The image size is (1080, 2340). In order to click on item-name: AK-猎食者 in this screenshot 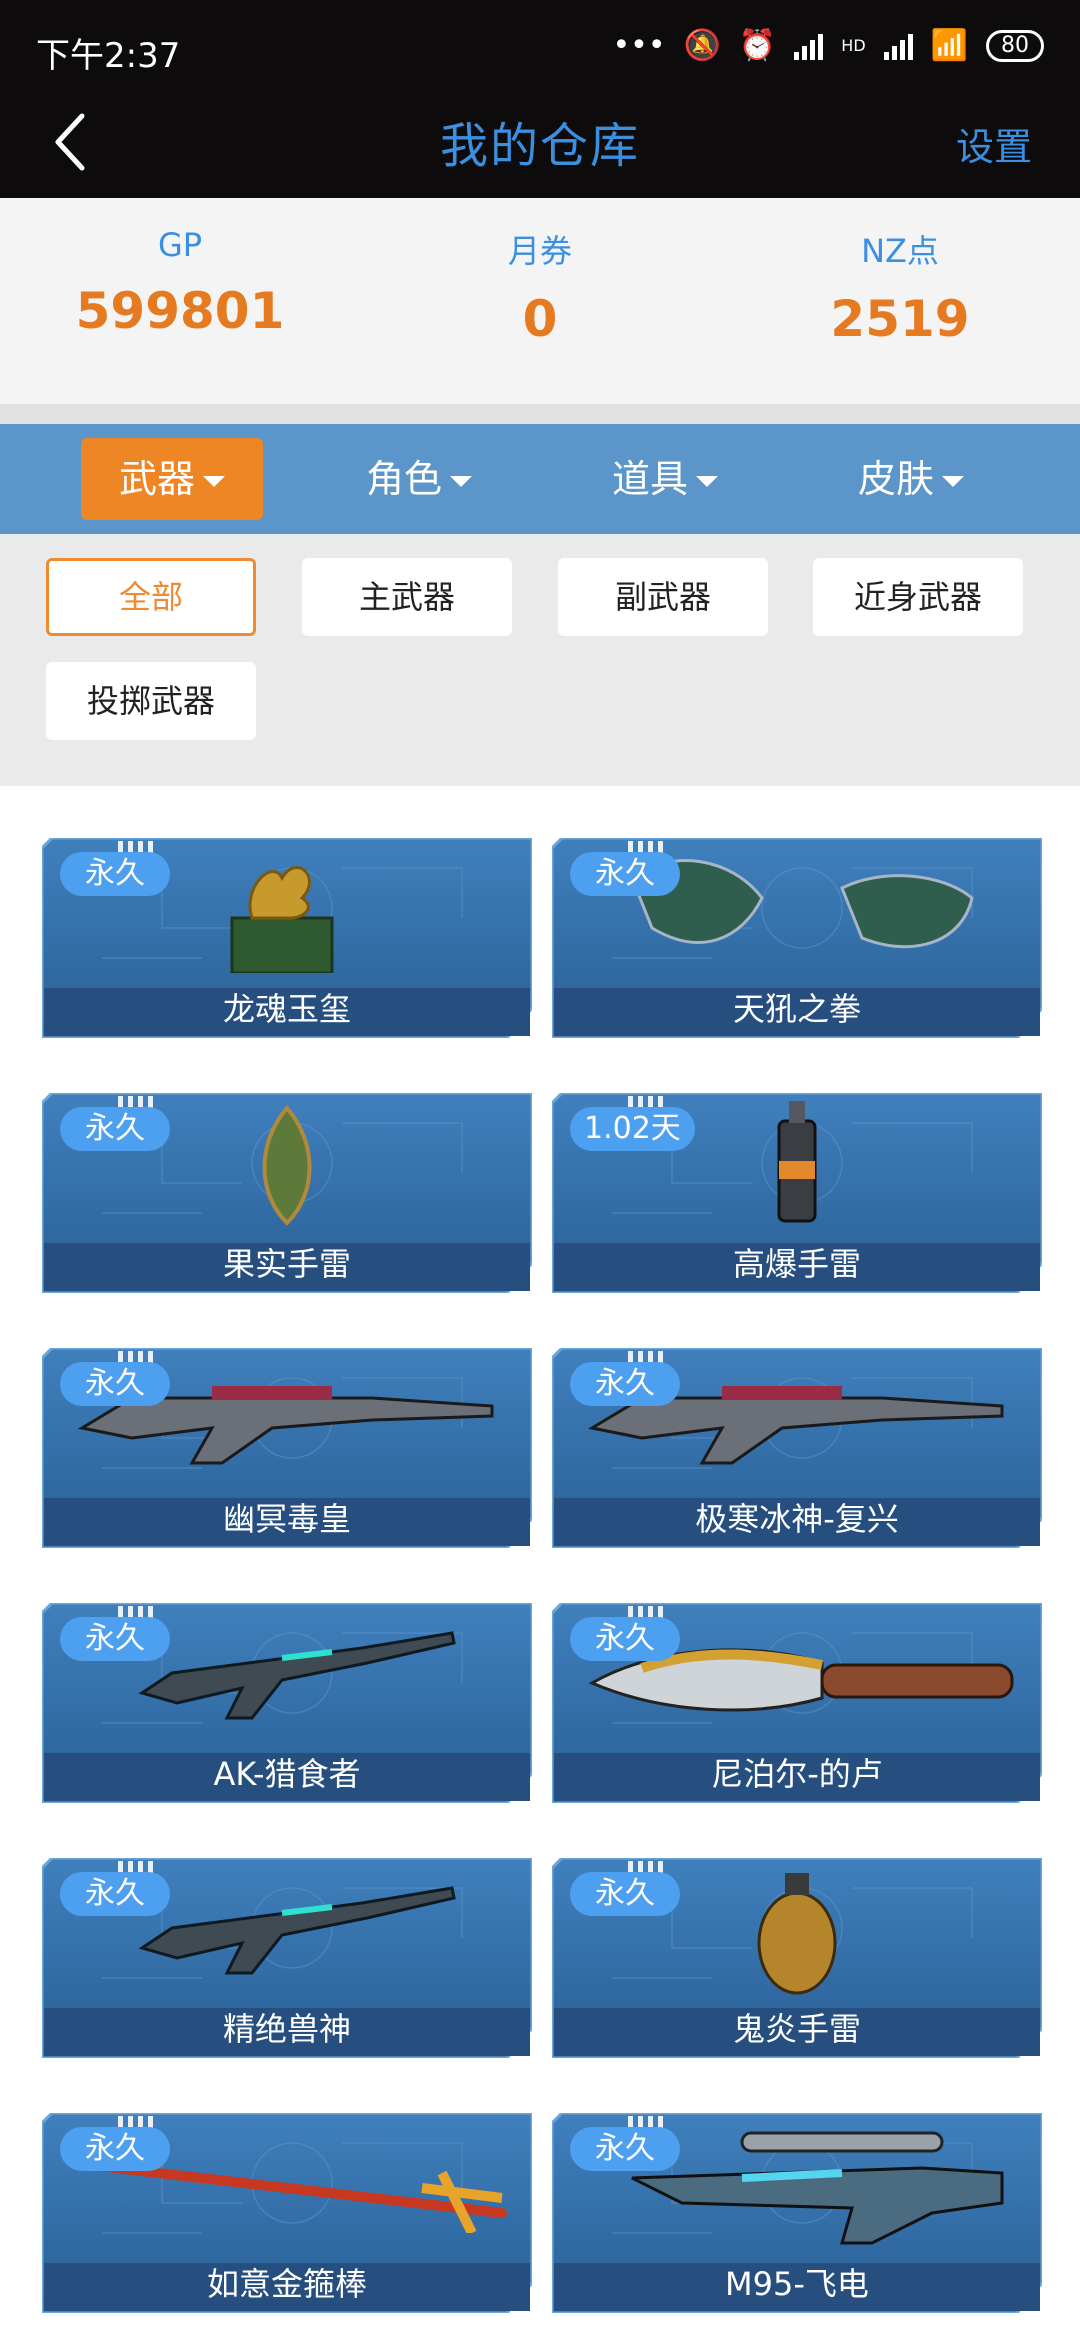, I will do `click(287, 1774)`.